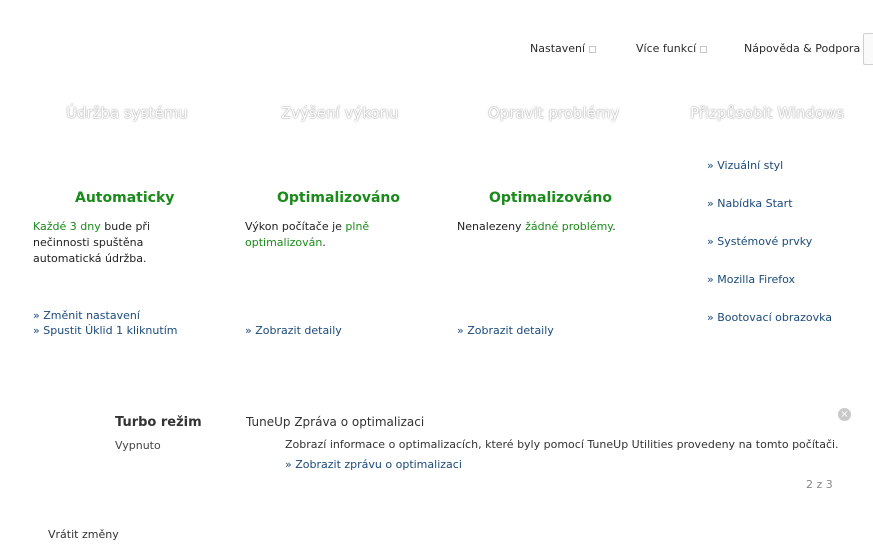 The image size is (873, 552). Describe the element at coordinates (436, 49) in the screenshot. I see `top-menu: Nastavení Více funkcí Nápověda & Podpora` at that location.